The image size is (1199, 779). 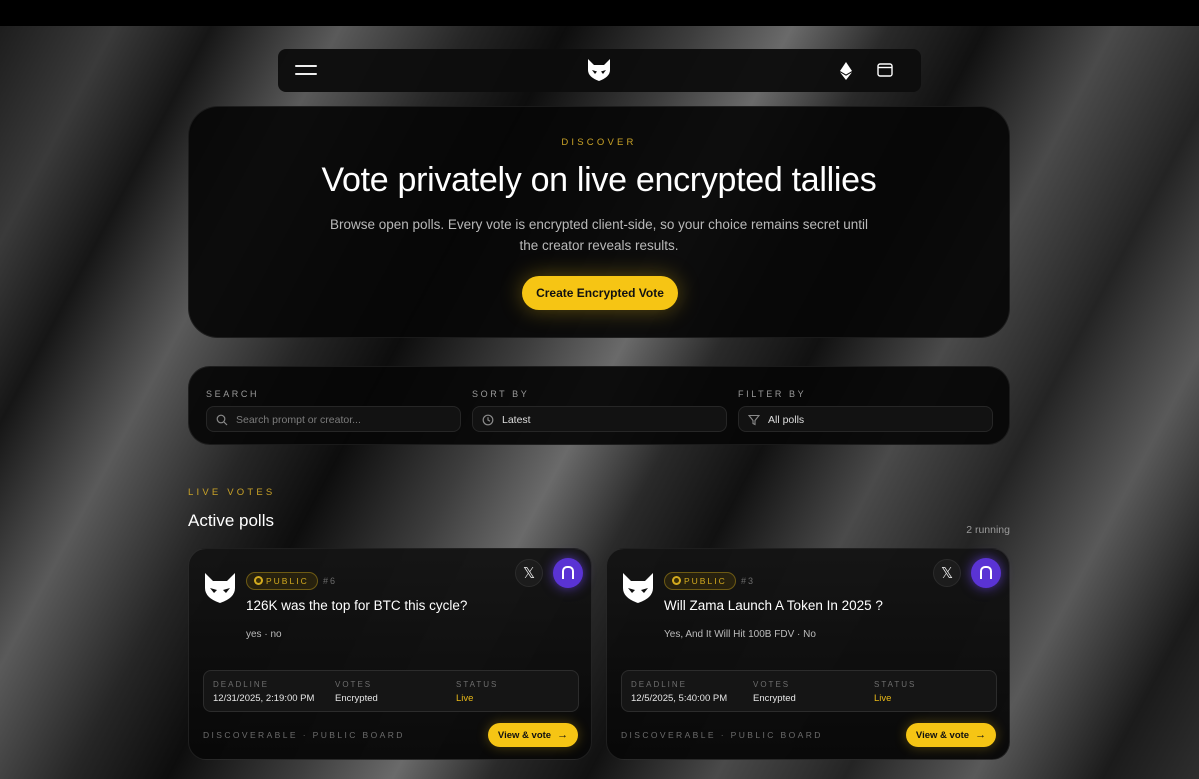 What do you see at coordinates (488, 420) in the screenshot?
I see `clock-icon` at bounding box center [488, 420].